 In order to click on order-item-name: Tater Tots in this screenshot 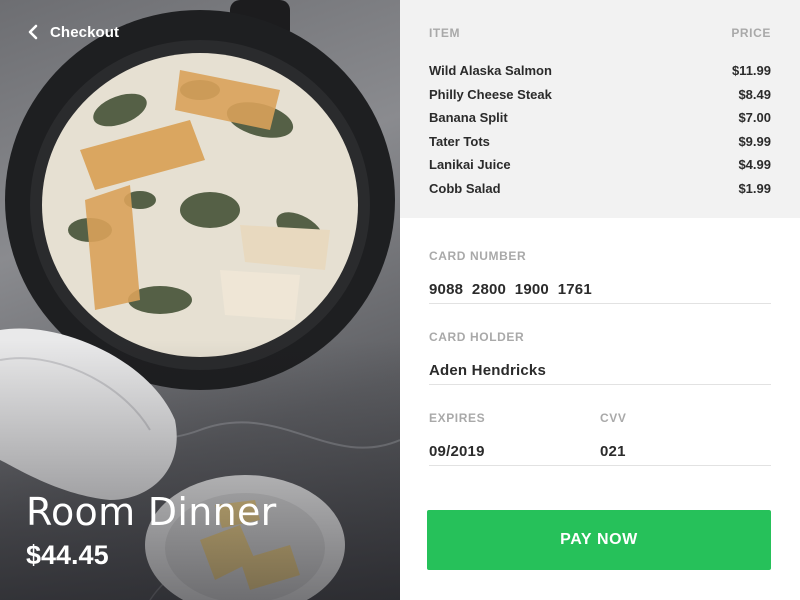, I will do `click(459, 141)`.